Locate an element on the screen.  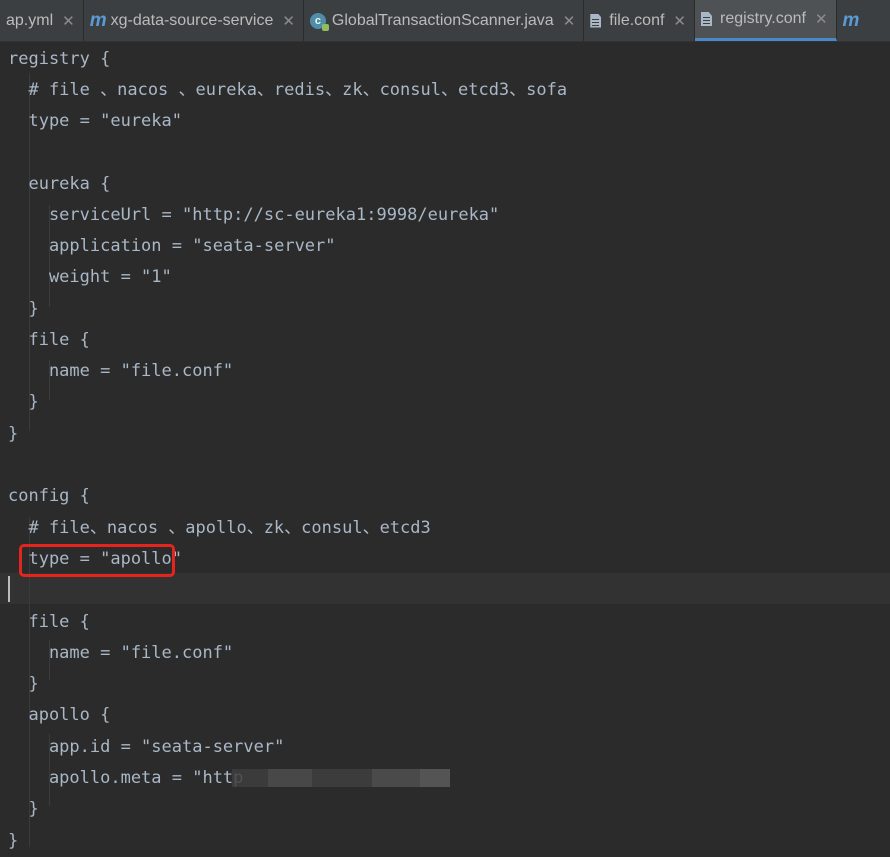
code-line: apollo.meta = "http is located at coordinates (126, 778).